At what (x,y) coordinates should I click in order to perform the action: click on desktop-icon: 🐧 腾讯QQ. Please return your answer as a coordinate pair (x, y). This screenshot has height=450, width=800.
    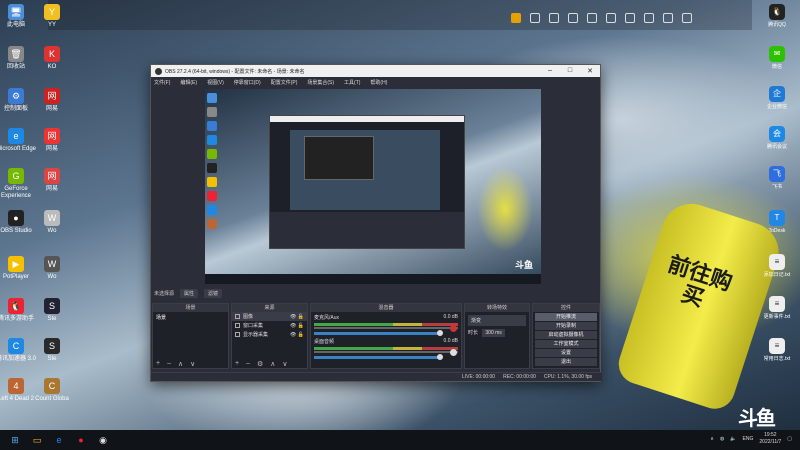
    Looking at the image, I should click on (777, 16).